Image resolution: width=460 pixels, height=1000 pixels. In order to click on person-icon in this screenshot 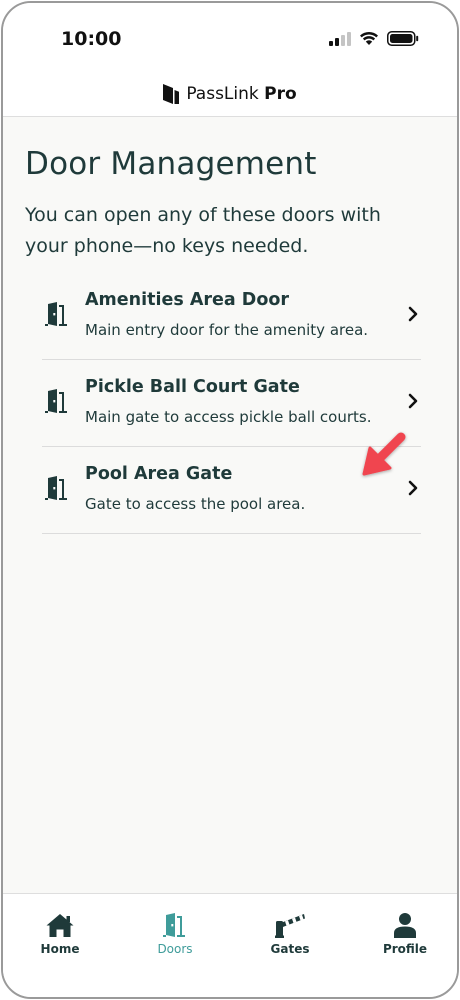, I will do `click(405, 925)`.